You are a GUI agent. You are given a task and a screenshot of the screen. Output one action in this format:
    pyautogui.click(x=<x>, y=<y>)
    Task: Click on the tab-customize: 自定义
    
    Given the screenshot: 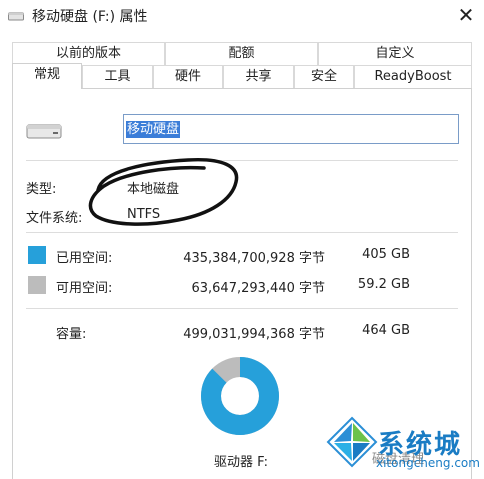 What is the action you would take?
    pyautogui.click(x=395, y=53)
    